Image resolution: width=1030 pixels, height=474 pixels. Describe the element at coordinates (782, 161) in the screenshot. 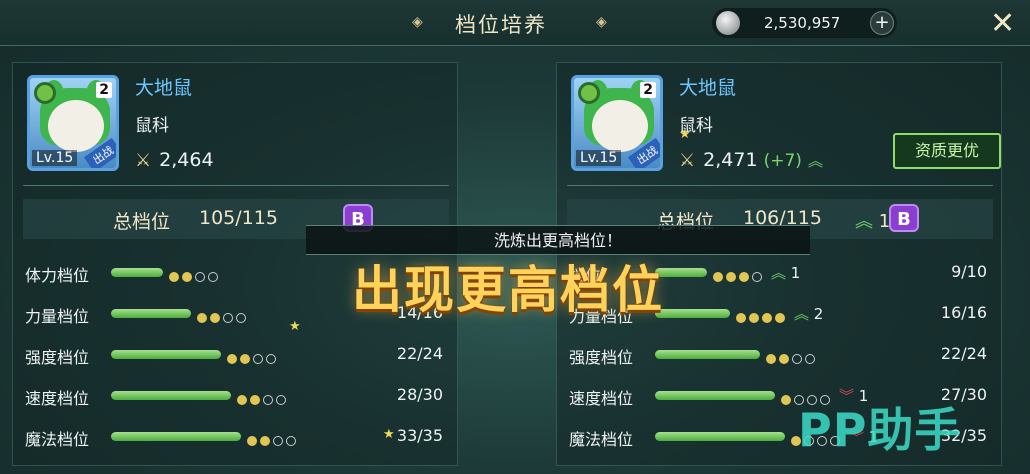

I see `power-delta: (+7)` at that location.